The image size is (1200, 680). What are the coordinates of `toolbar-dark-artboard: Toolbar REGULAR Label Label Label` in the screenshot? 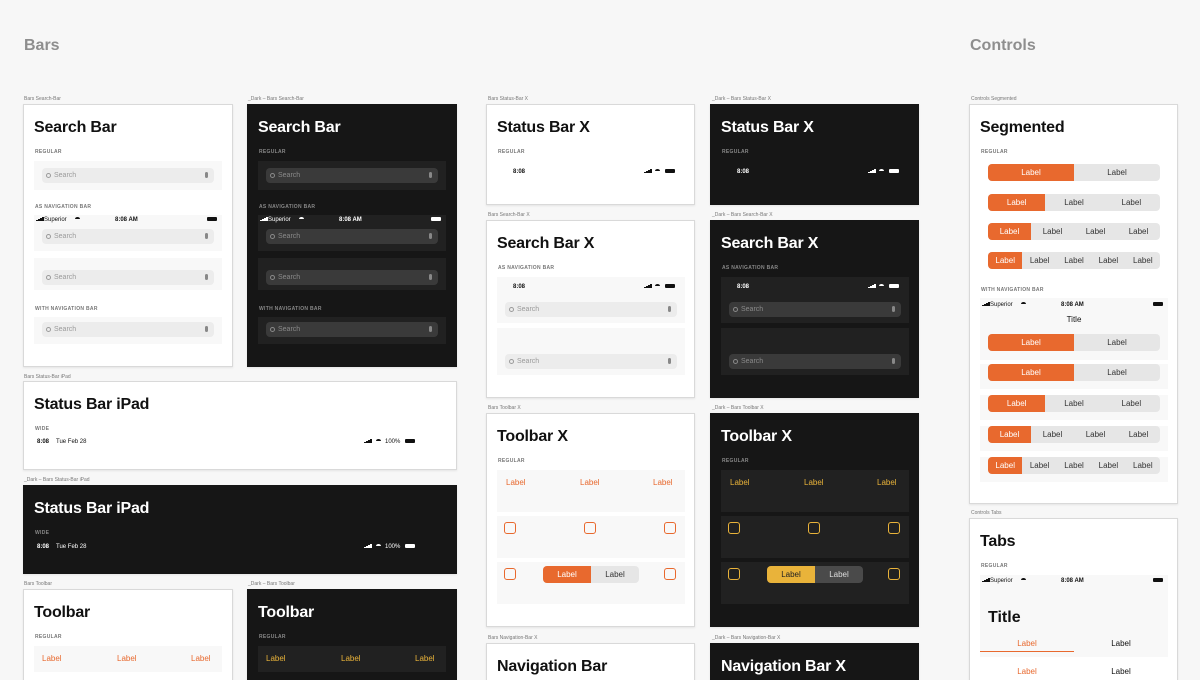 It's located at (352, 634).